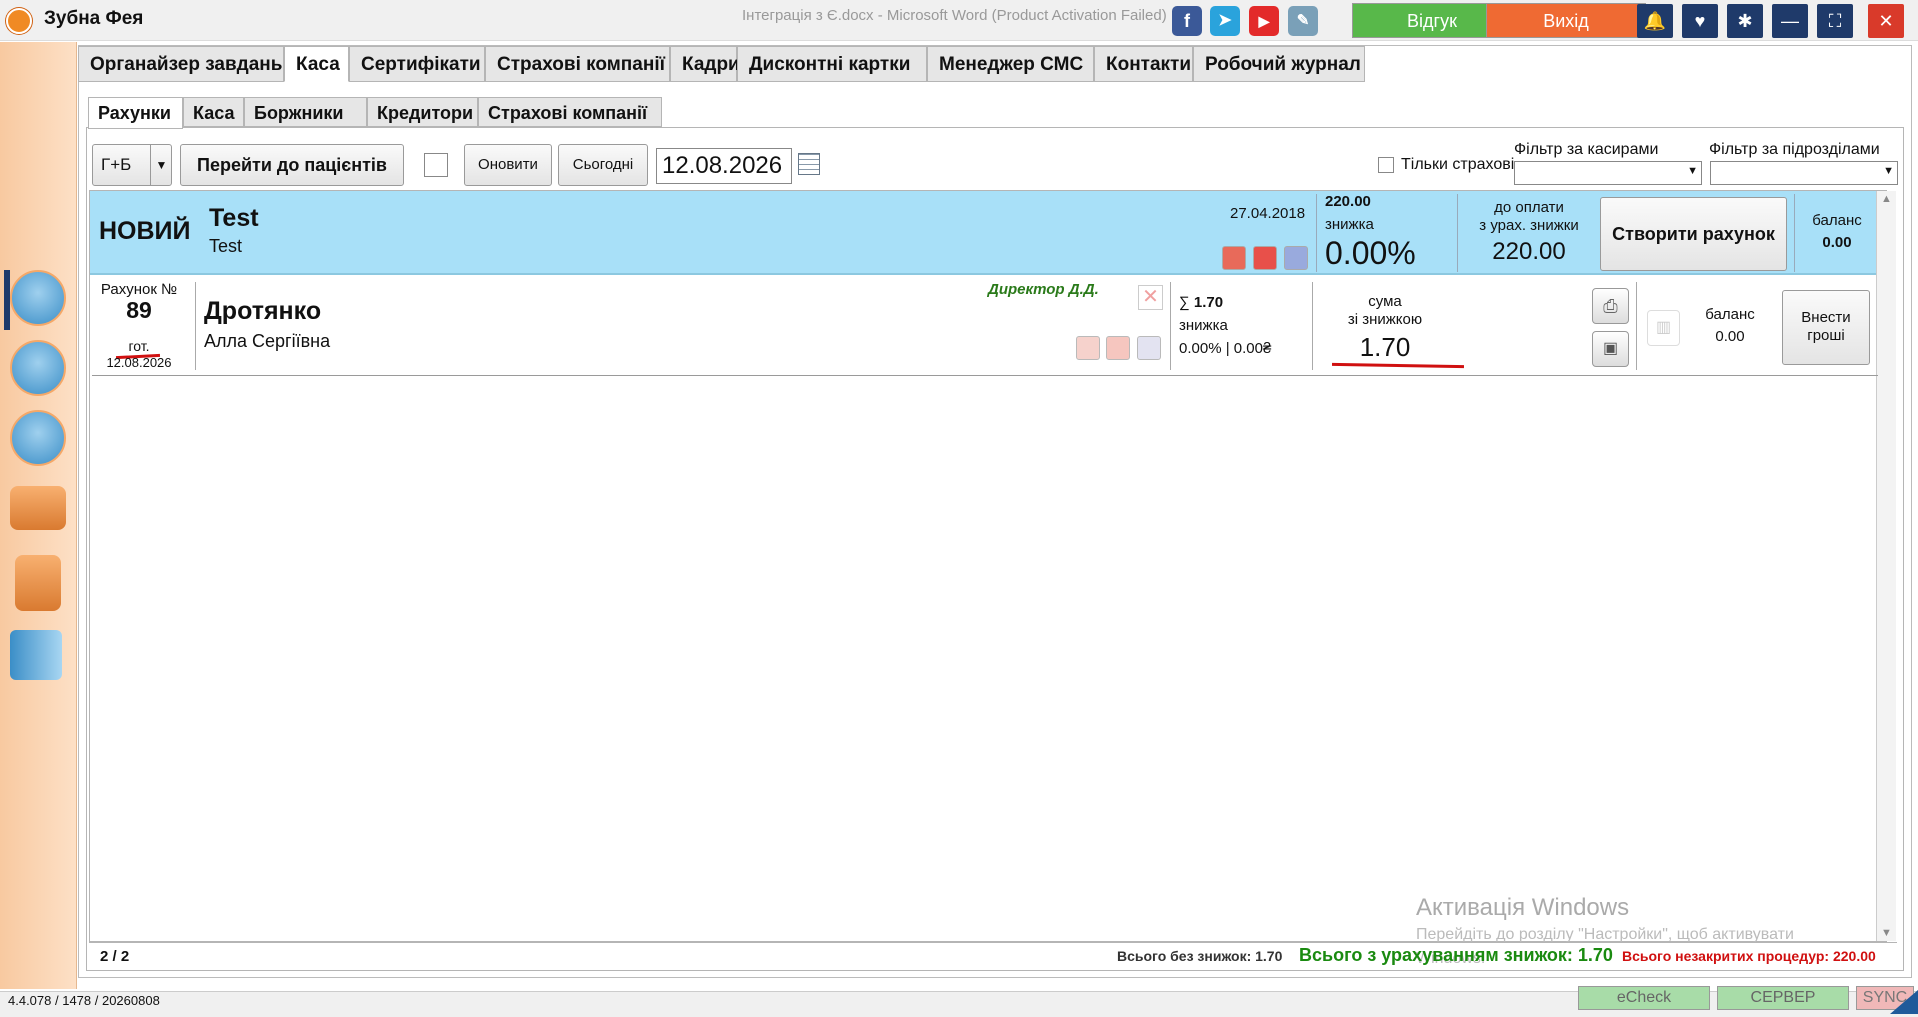  I want to click on invoice-discount: 0.00% | 0.00₴, so click(1225, 348).